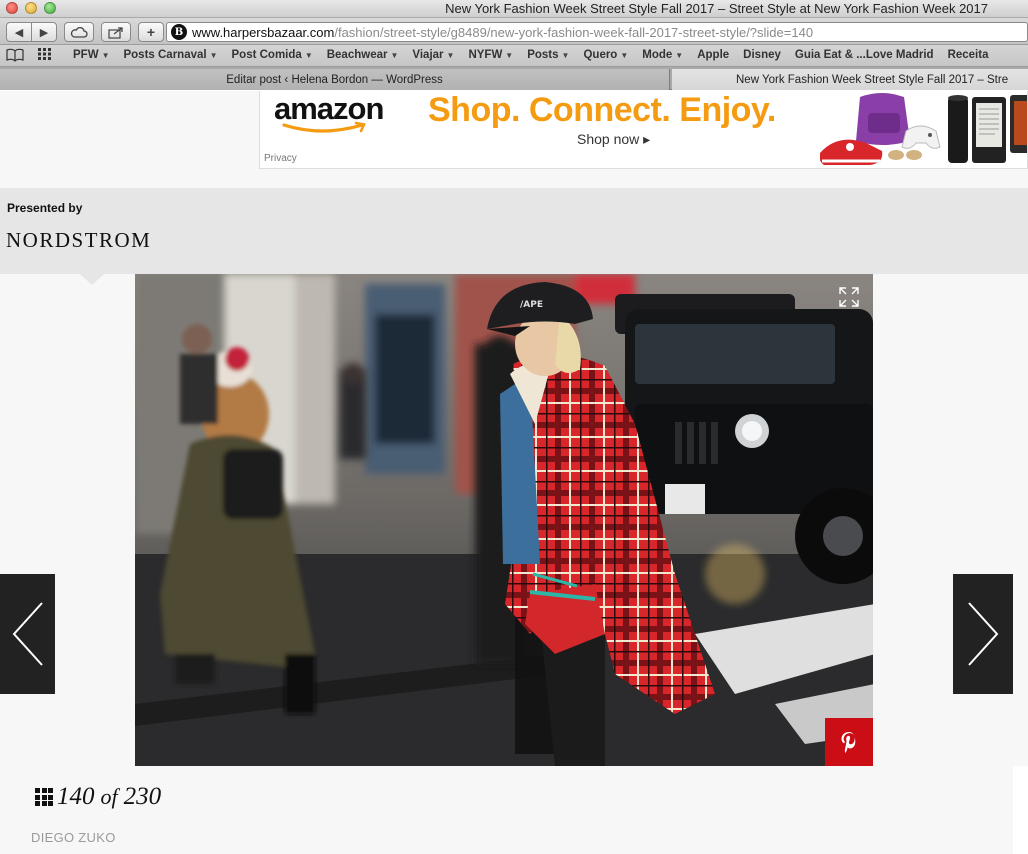 This screenshot has width=1028, height=854. What do you see at coordinates (109, 796) in the screenshot?
I see `slide-of-label: of` at bounding box center [109, 796].